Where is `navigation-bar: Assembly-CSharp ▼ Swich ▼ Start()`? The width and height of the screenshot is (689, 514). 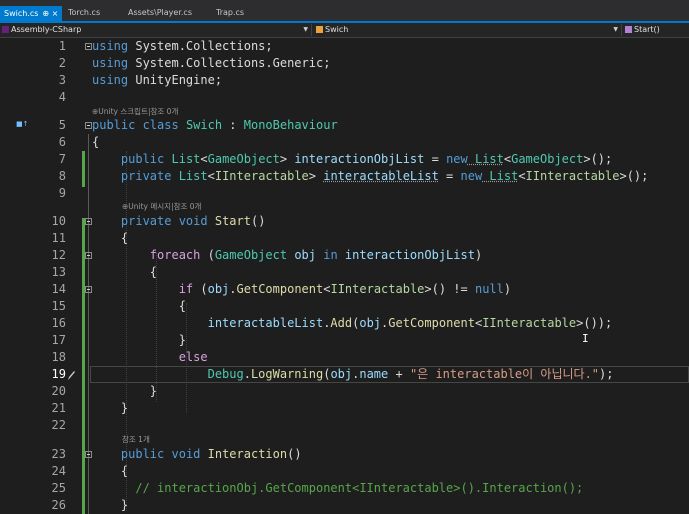
navigation-bar: Assembly-CSharp ▼ Swich ▼ Start() is located at coordinates (344, 30).